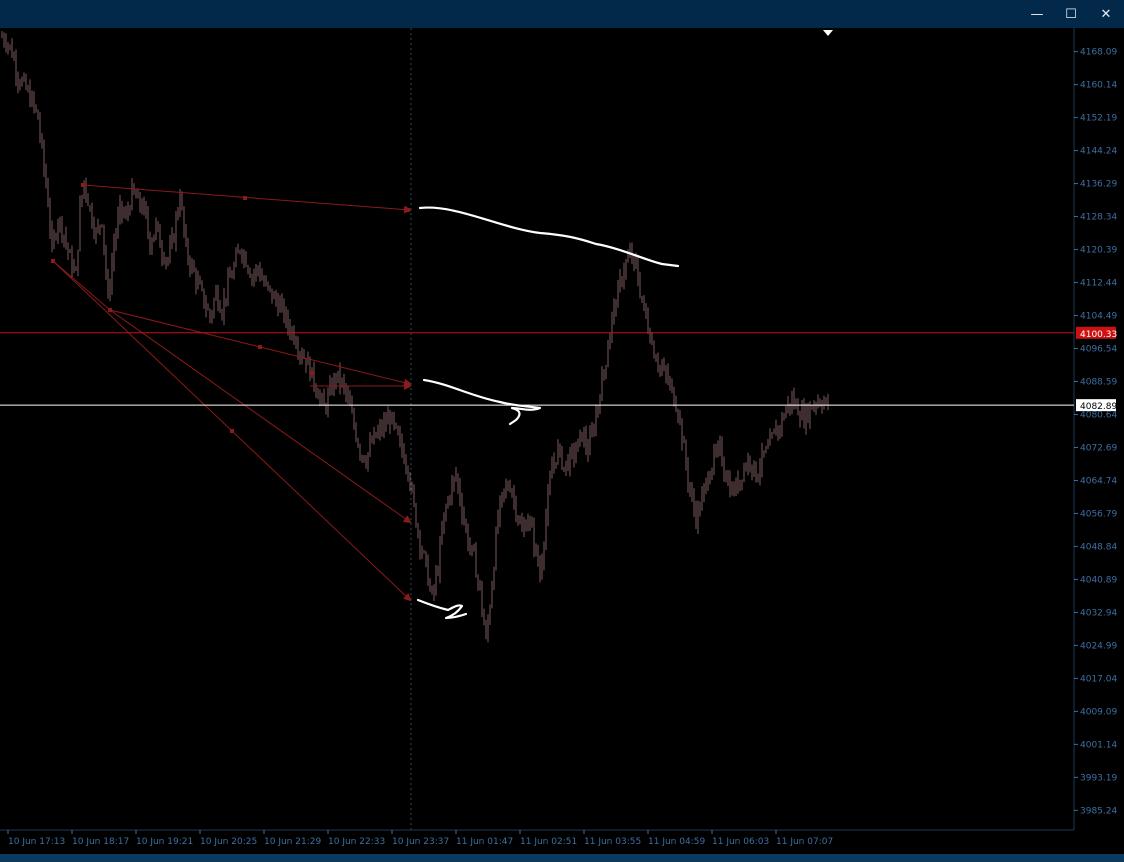 The height and width of the screenshot is (862, 1124). Describe the element at coordinates (1098, 152) in the screenshot. I see `y-tick-label: 4144.24` at that location.